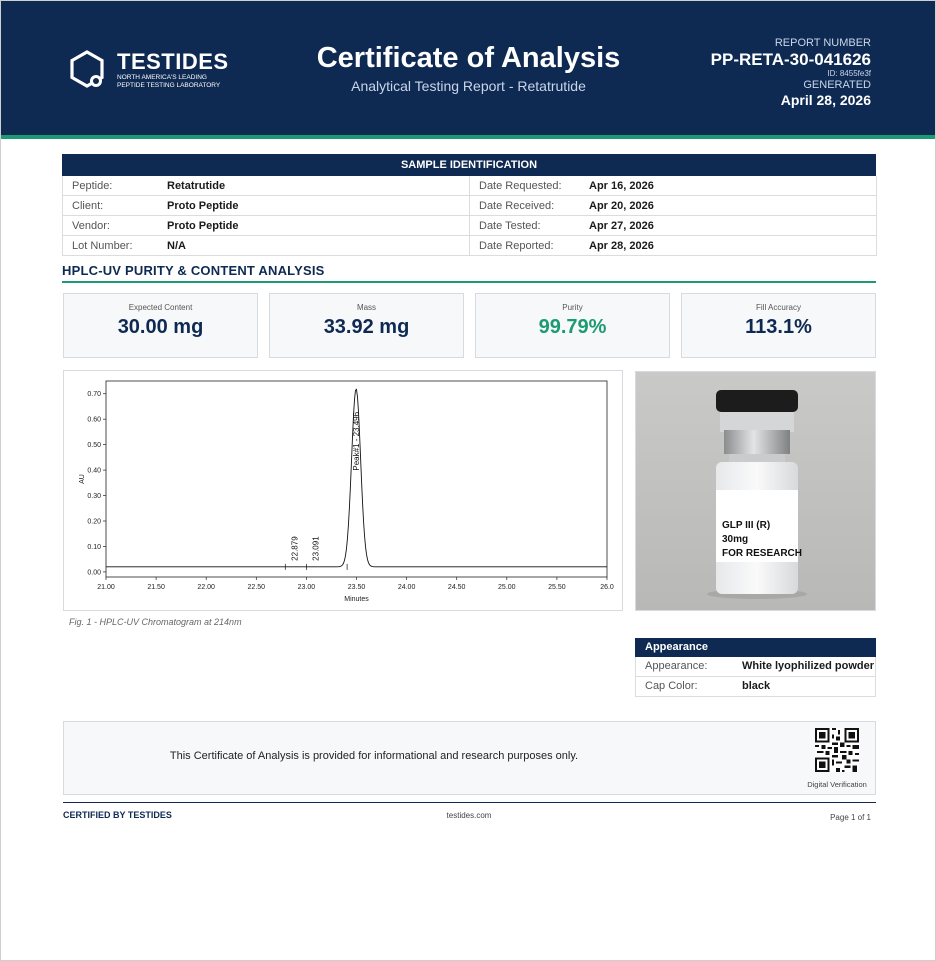 This screenshot has height=961, width=936. What do you see at coordinates (407, 587) in the screenshot?
I see `x-tick-label: 24.00` at bounding box center [407, 587].